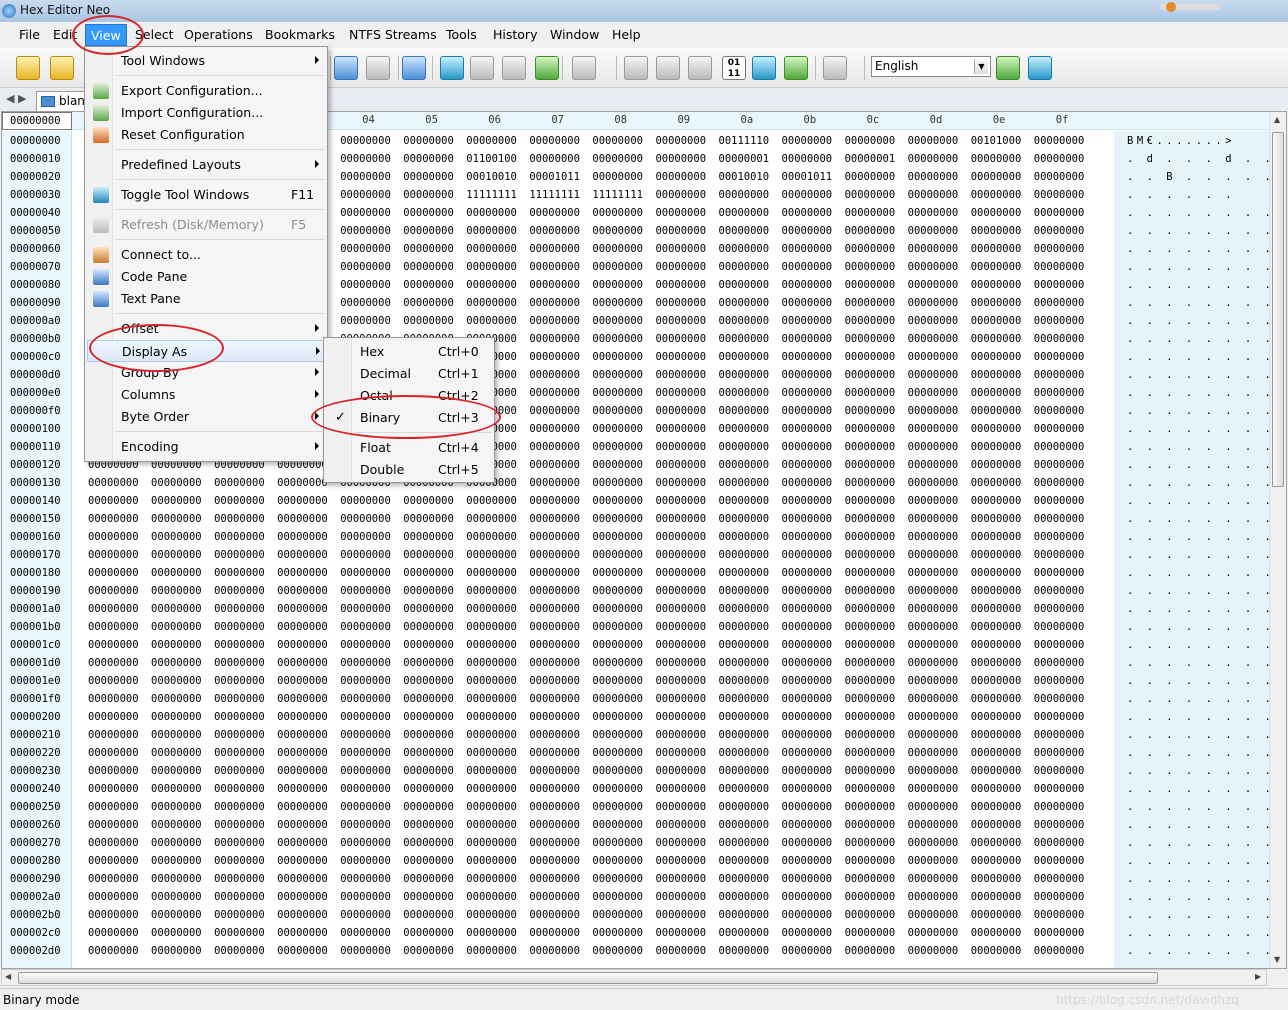  Describe the element at coordinates (8, 976) in the screenshot. I see `scroll-left-icon: ◀` at that location.